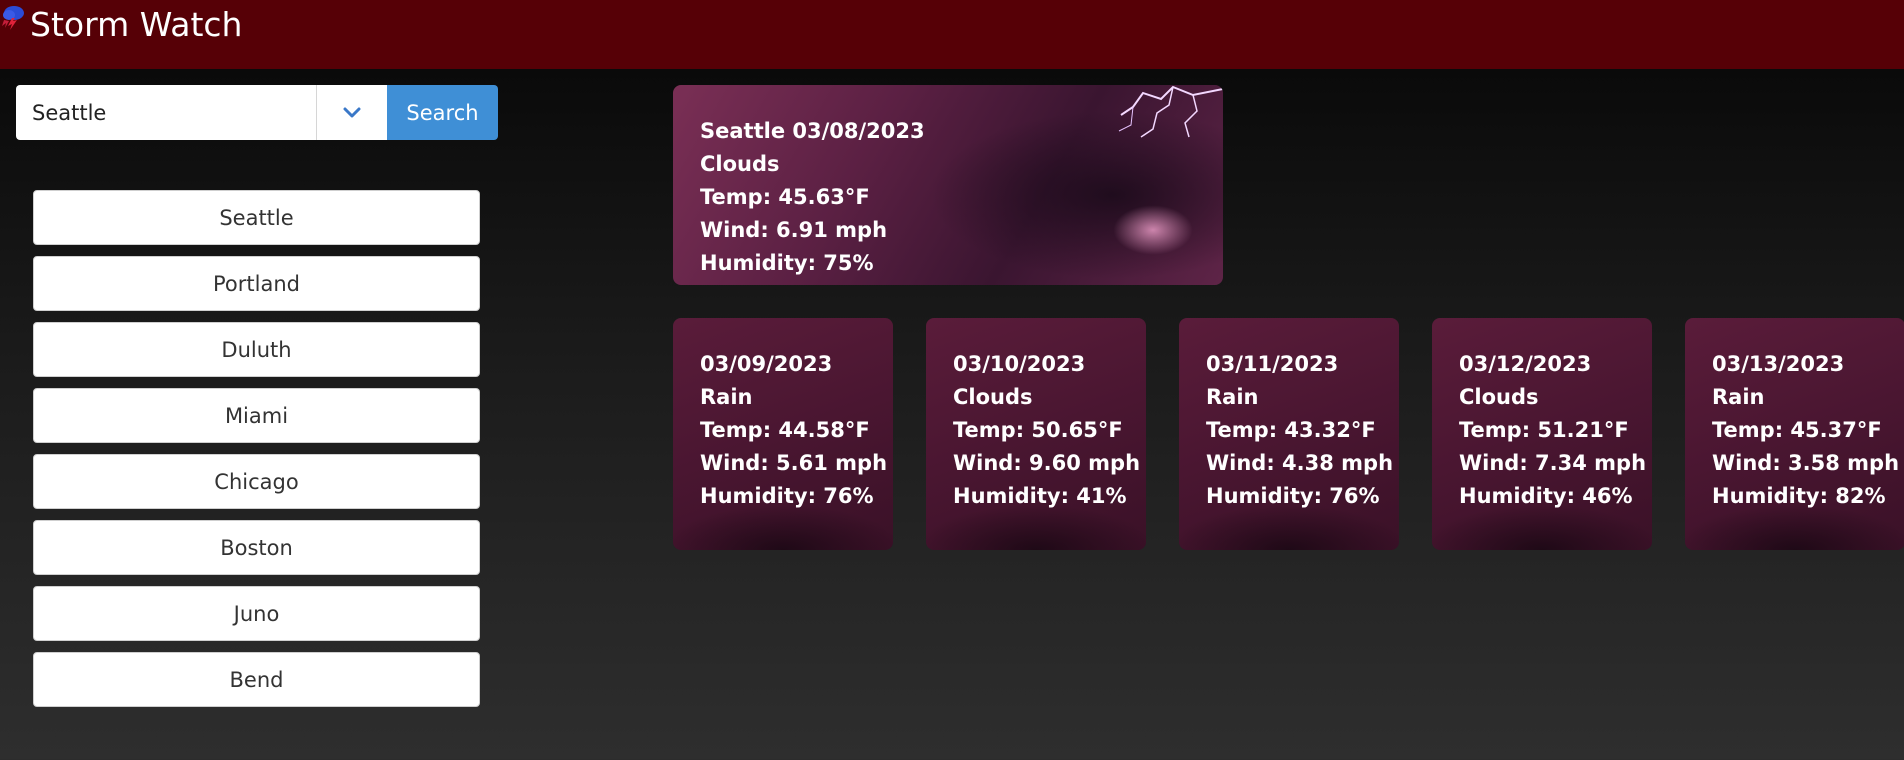  What do you see at coordinates (256, 481) in the screenshot?
I see `history-city-button: Chicago` at bounding box center [256, 481].